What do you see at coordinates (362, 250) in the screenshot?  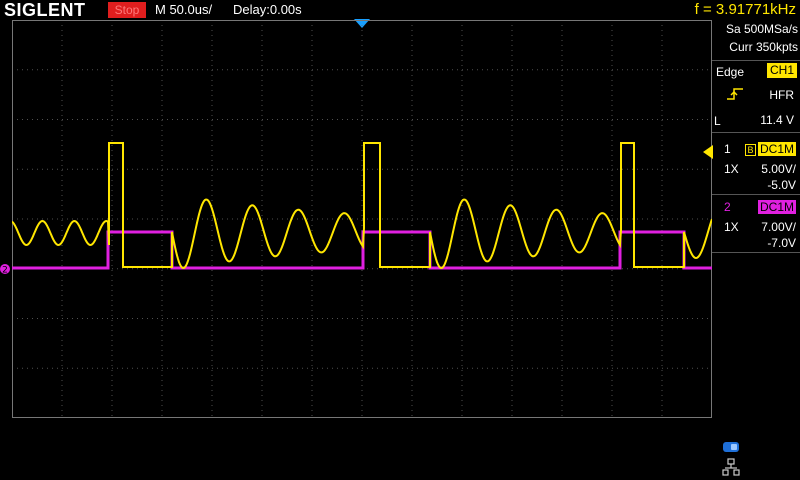 I see `ch2-waveform` at bounding box center [362, 250].